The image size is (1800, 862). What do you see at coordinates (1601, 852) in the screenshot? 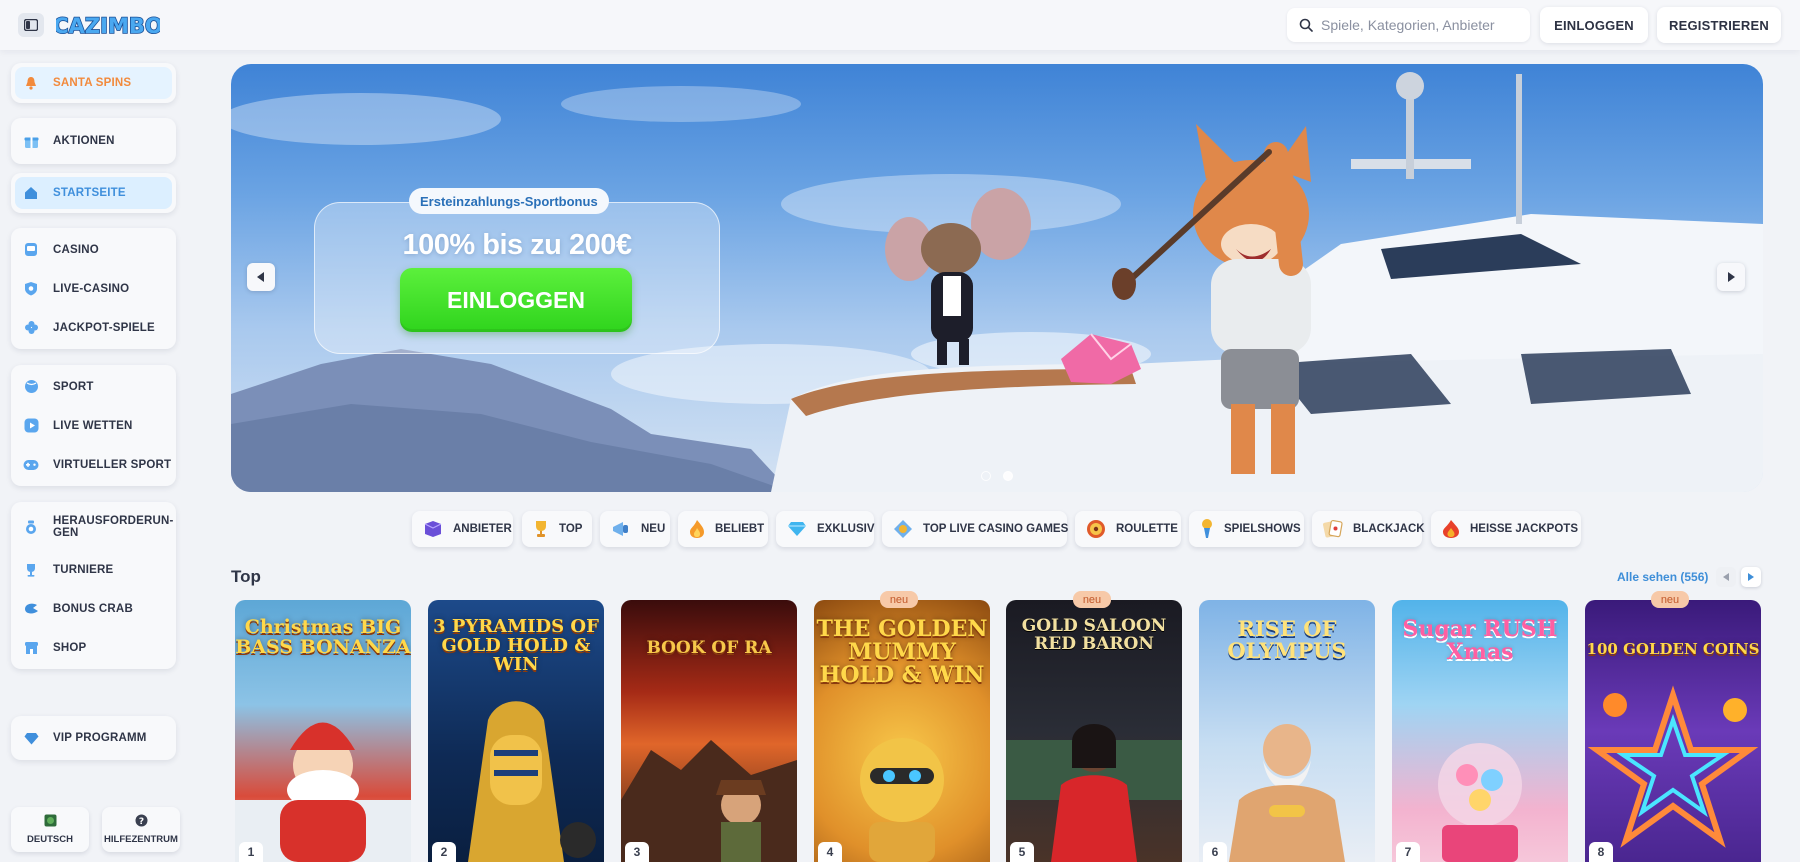
I see `game-rank: 8` at bounding box center [1601, 852].